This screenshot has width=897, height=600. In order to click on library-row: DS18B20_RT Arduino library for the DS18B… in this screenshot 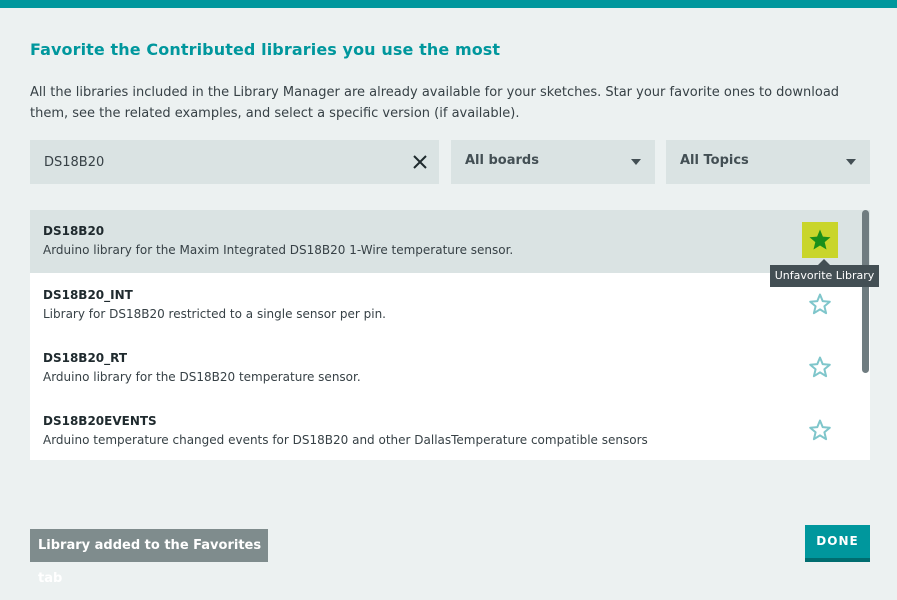, I will do `click(450, 368)`.